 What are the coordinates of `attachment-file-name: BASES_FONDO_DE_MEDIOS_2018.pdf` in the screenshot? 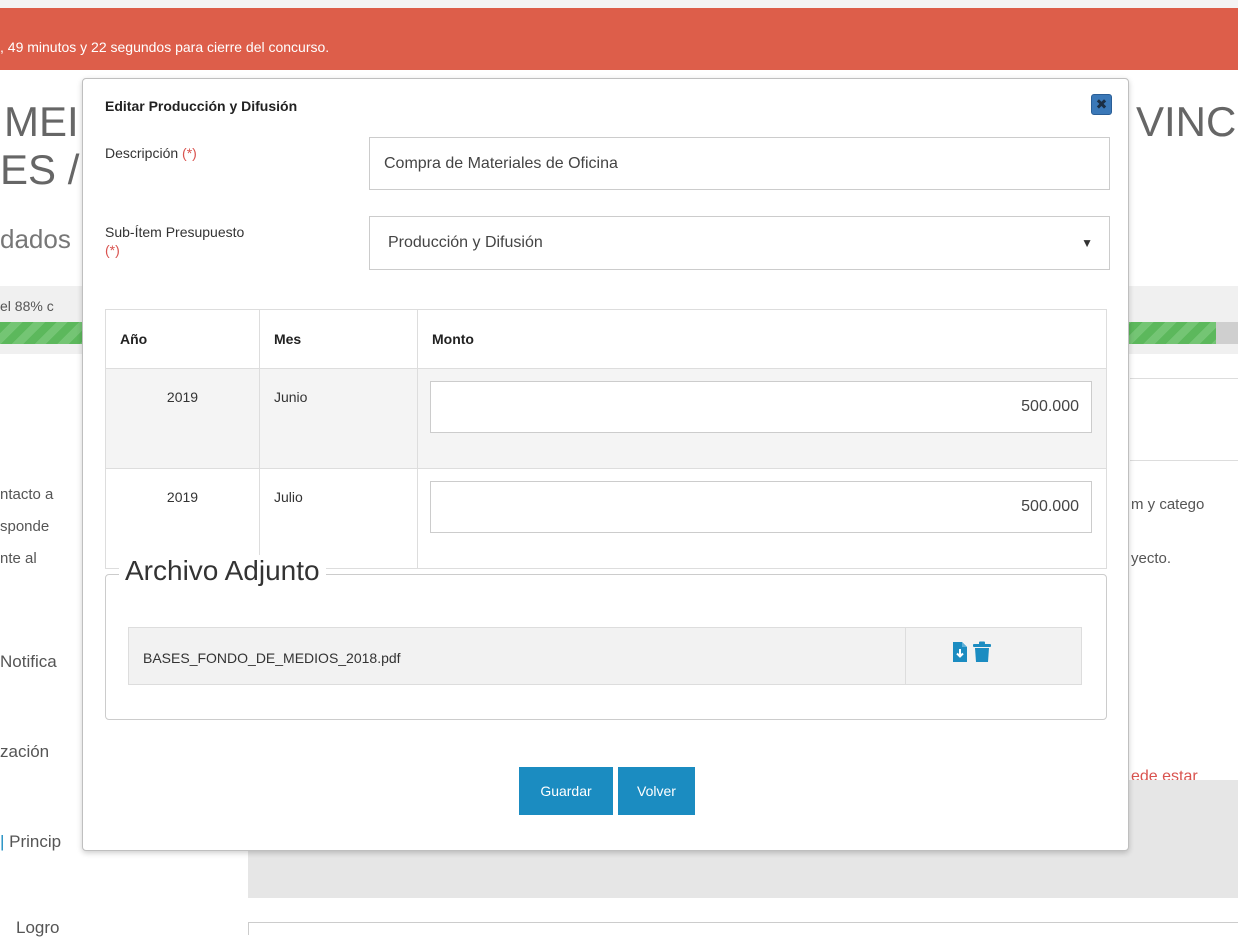 It's located at (272, 658).